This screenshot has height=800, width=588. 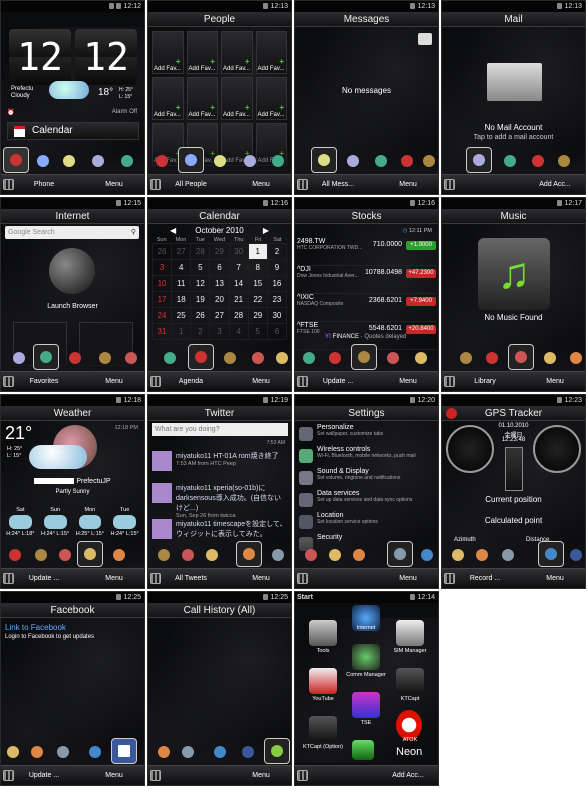 What do you see at coordinates (200, 315) in the screenshot?
I see `day-cell: 26` at bounding box center [200, 315].